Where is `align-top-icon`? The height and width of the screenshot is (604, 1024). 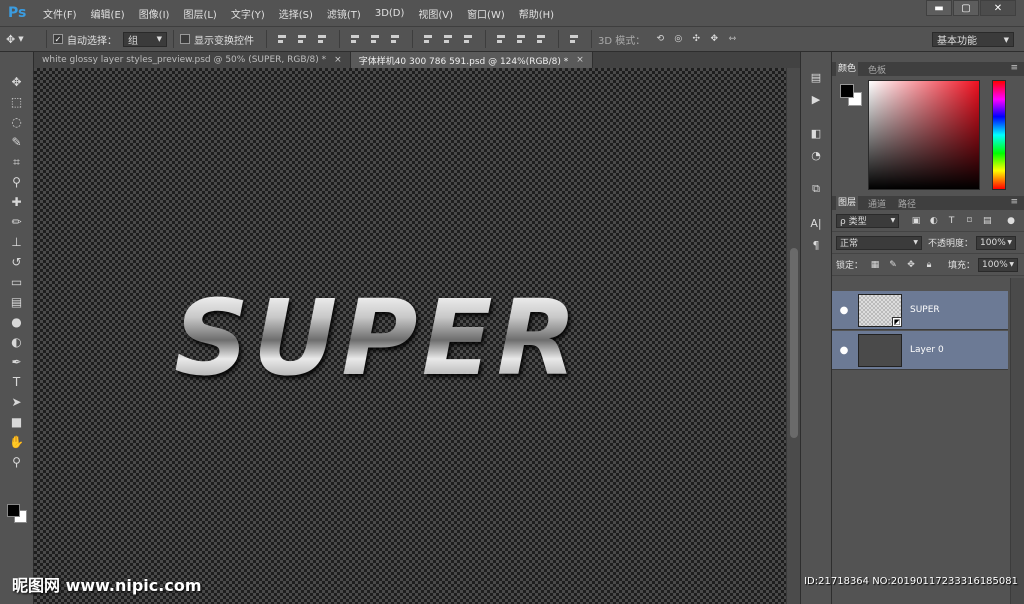 align-top-icon is located at coordinates (283, 39).